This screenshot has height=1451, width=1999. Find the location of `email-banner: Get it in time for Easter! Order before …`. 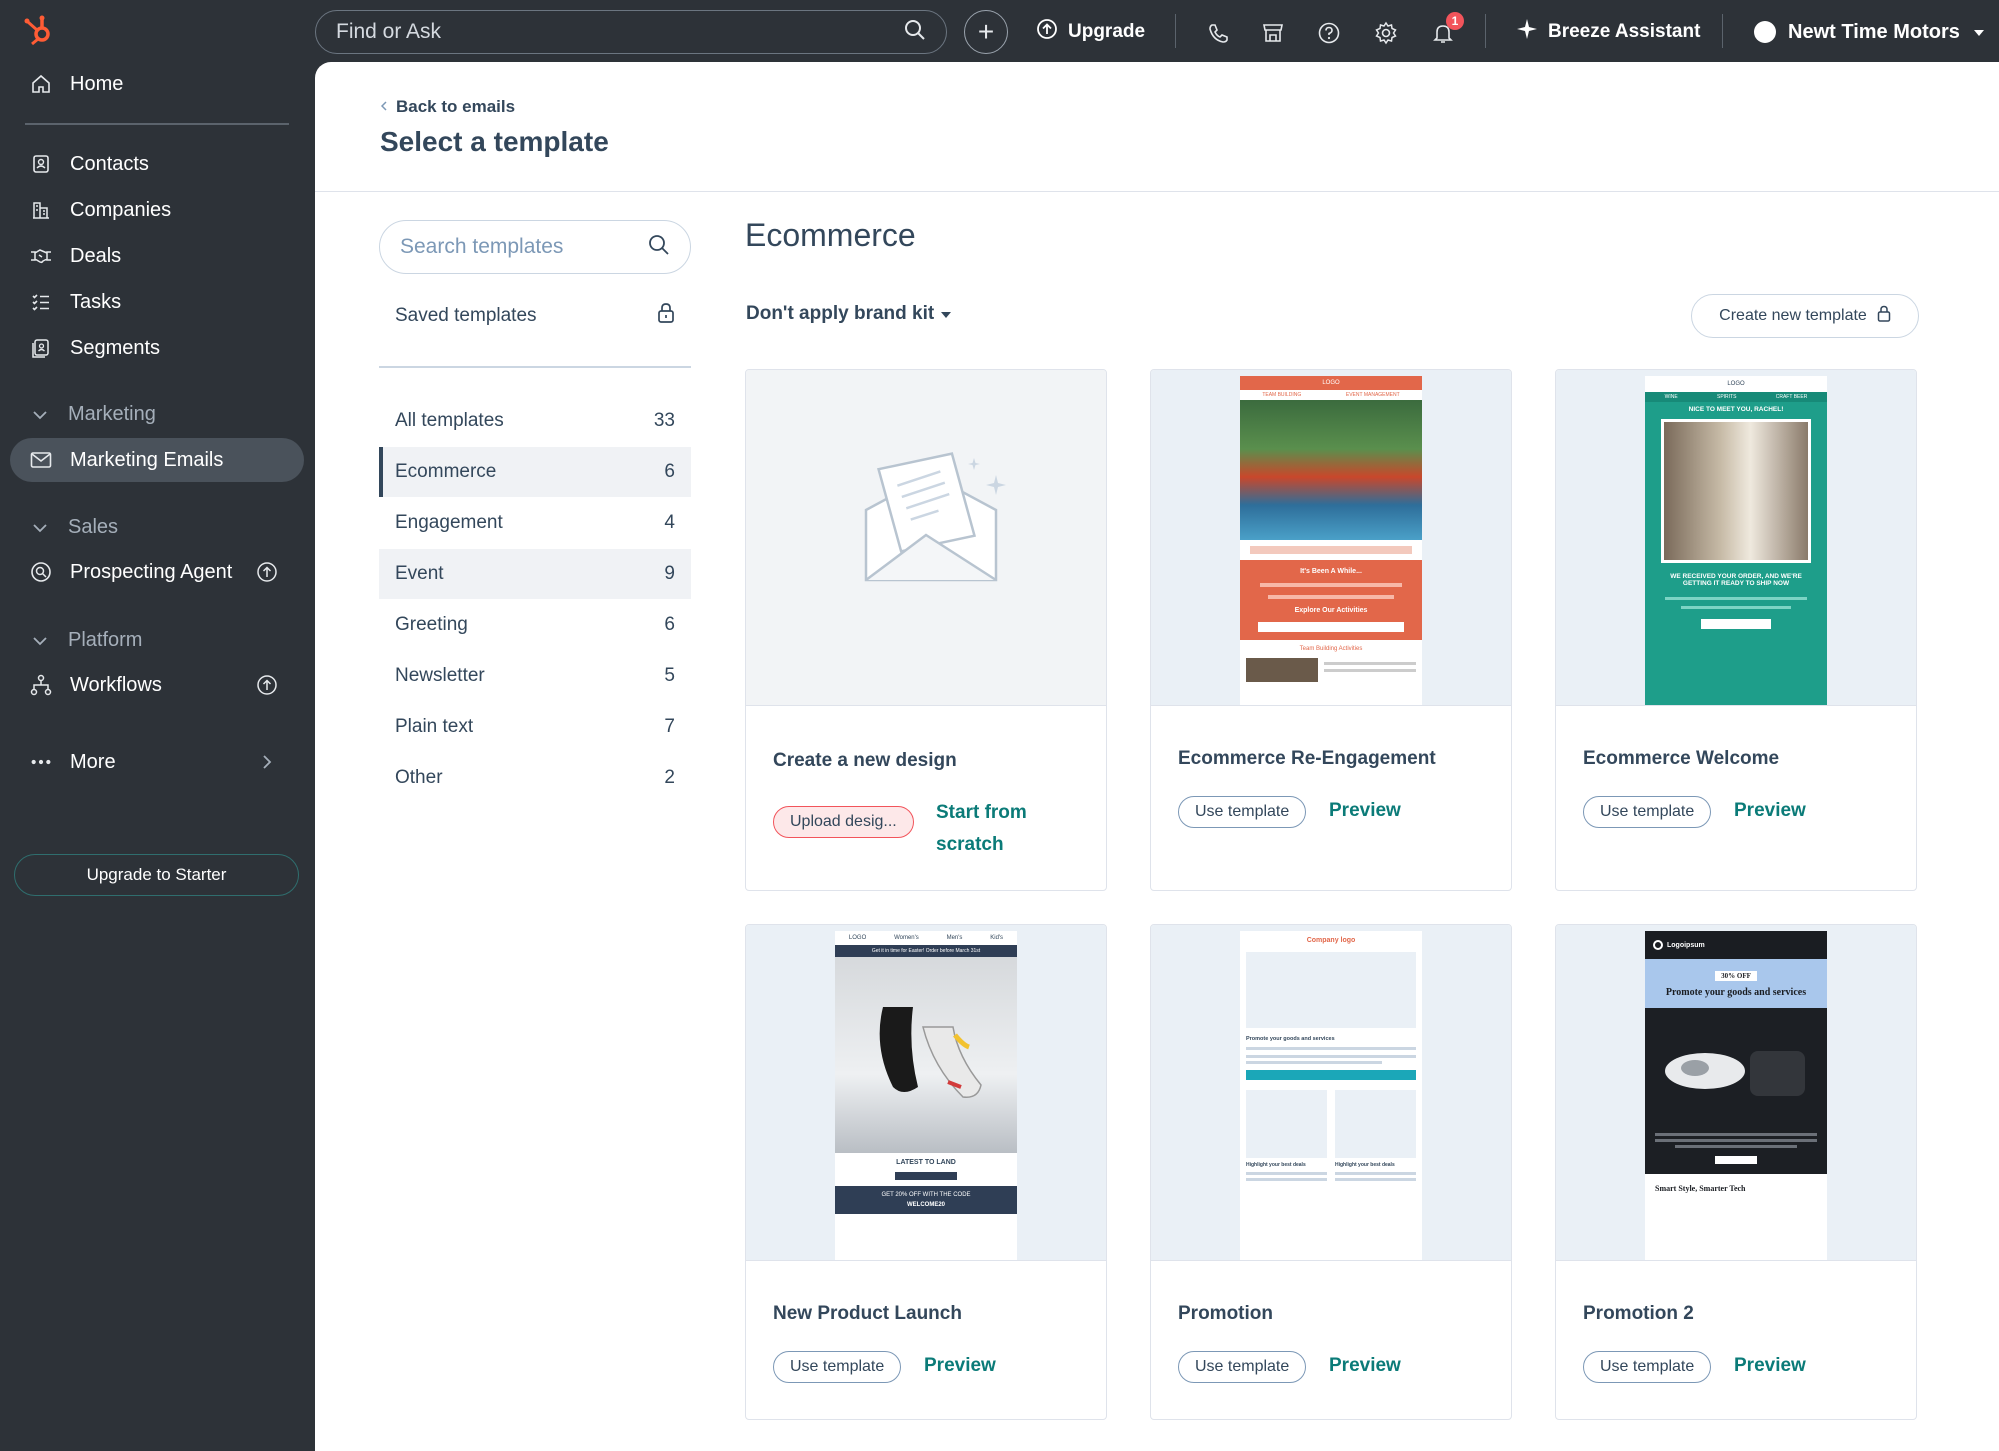

email-banner: Get it in time for Easter! Order before … is located at coordinates (926, 951).